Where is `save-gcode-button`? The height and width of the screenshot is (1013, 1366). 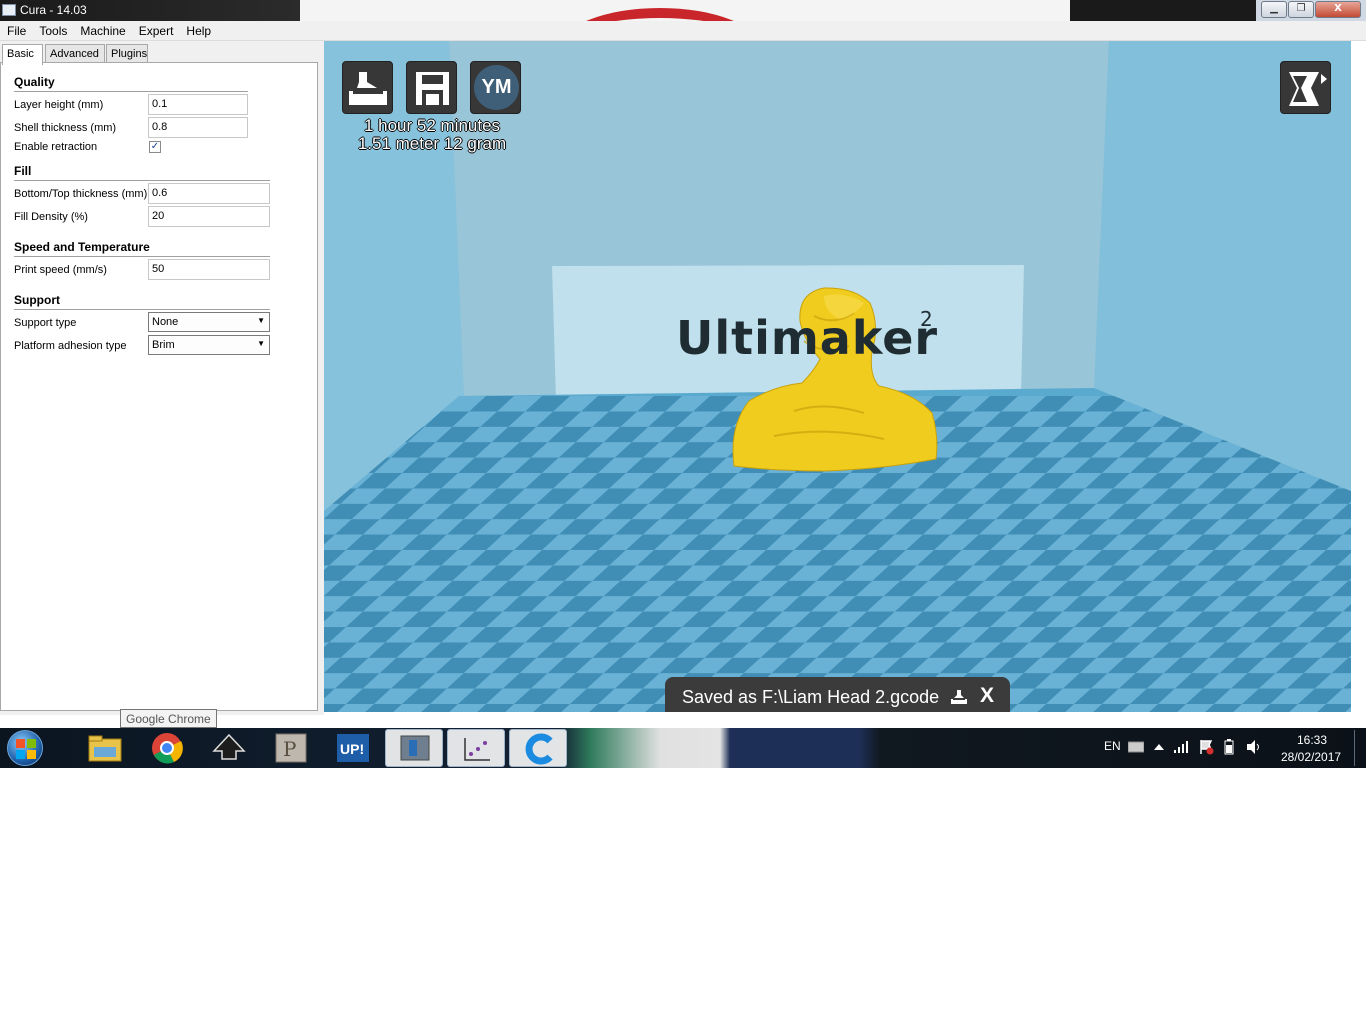
save-gcode-button is located at coordinates (431, 87).